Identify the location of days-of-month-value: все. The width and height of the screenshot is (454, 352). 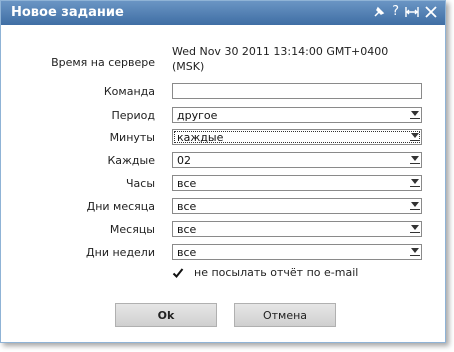
(187, 206).